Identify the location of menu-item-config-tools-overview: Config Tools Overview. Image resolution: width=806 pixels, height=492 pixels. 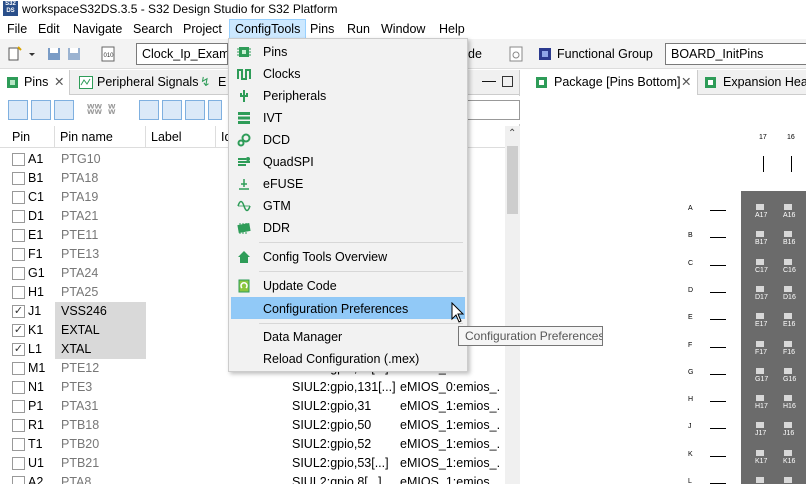
(348, 257).